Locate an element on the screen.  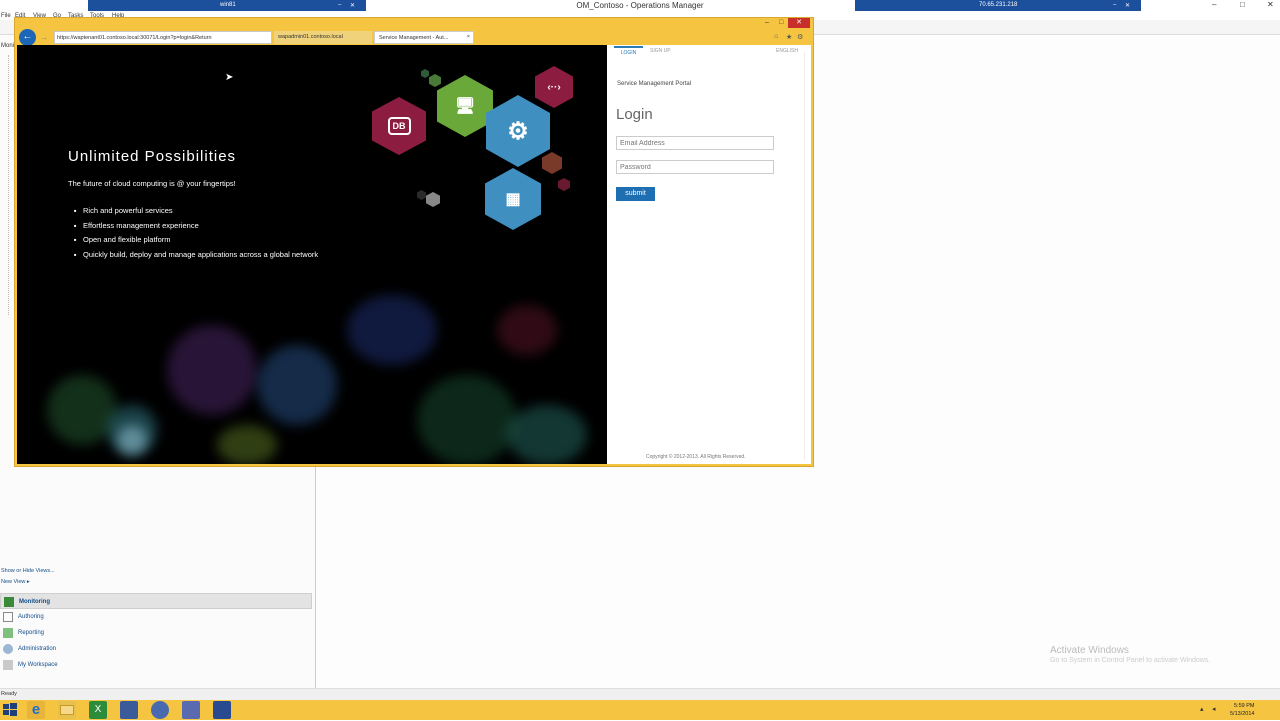
remote-desktop-icon is located at coordinates (222, 710).